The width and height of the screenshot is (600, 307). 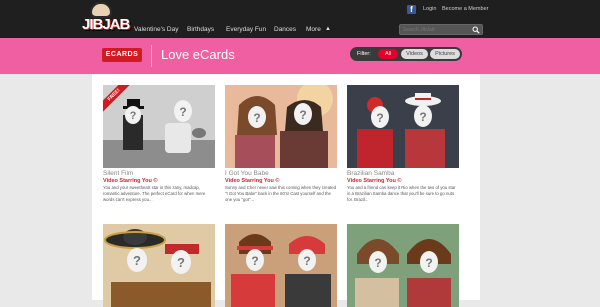 I want to click on filter-all-button: All, so click(x=388, y=54).